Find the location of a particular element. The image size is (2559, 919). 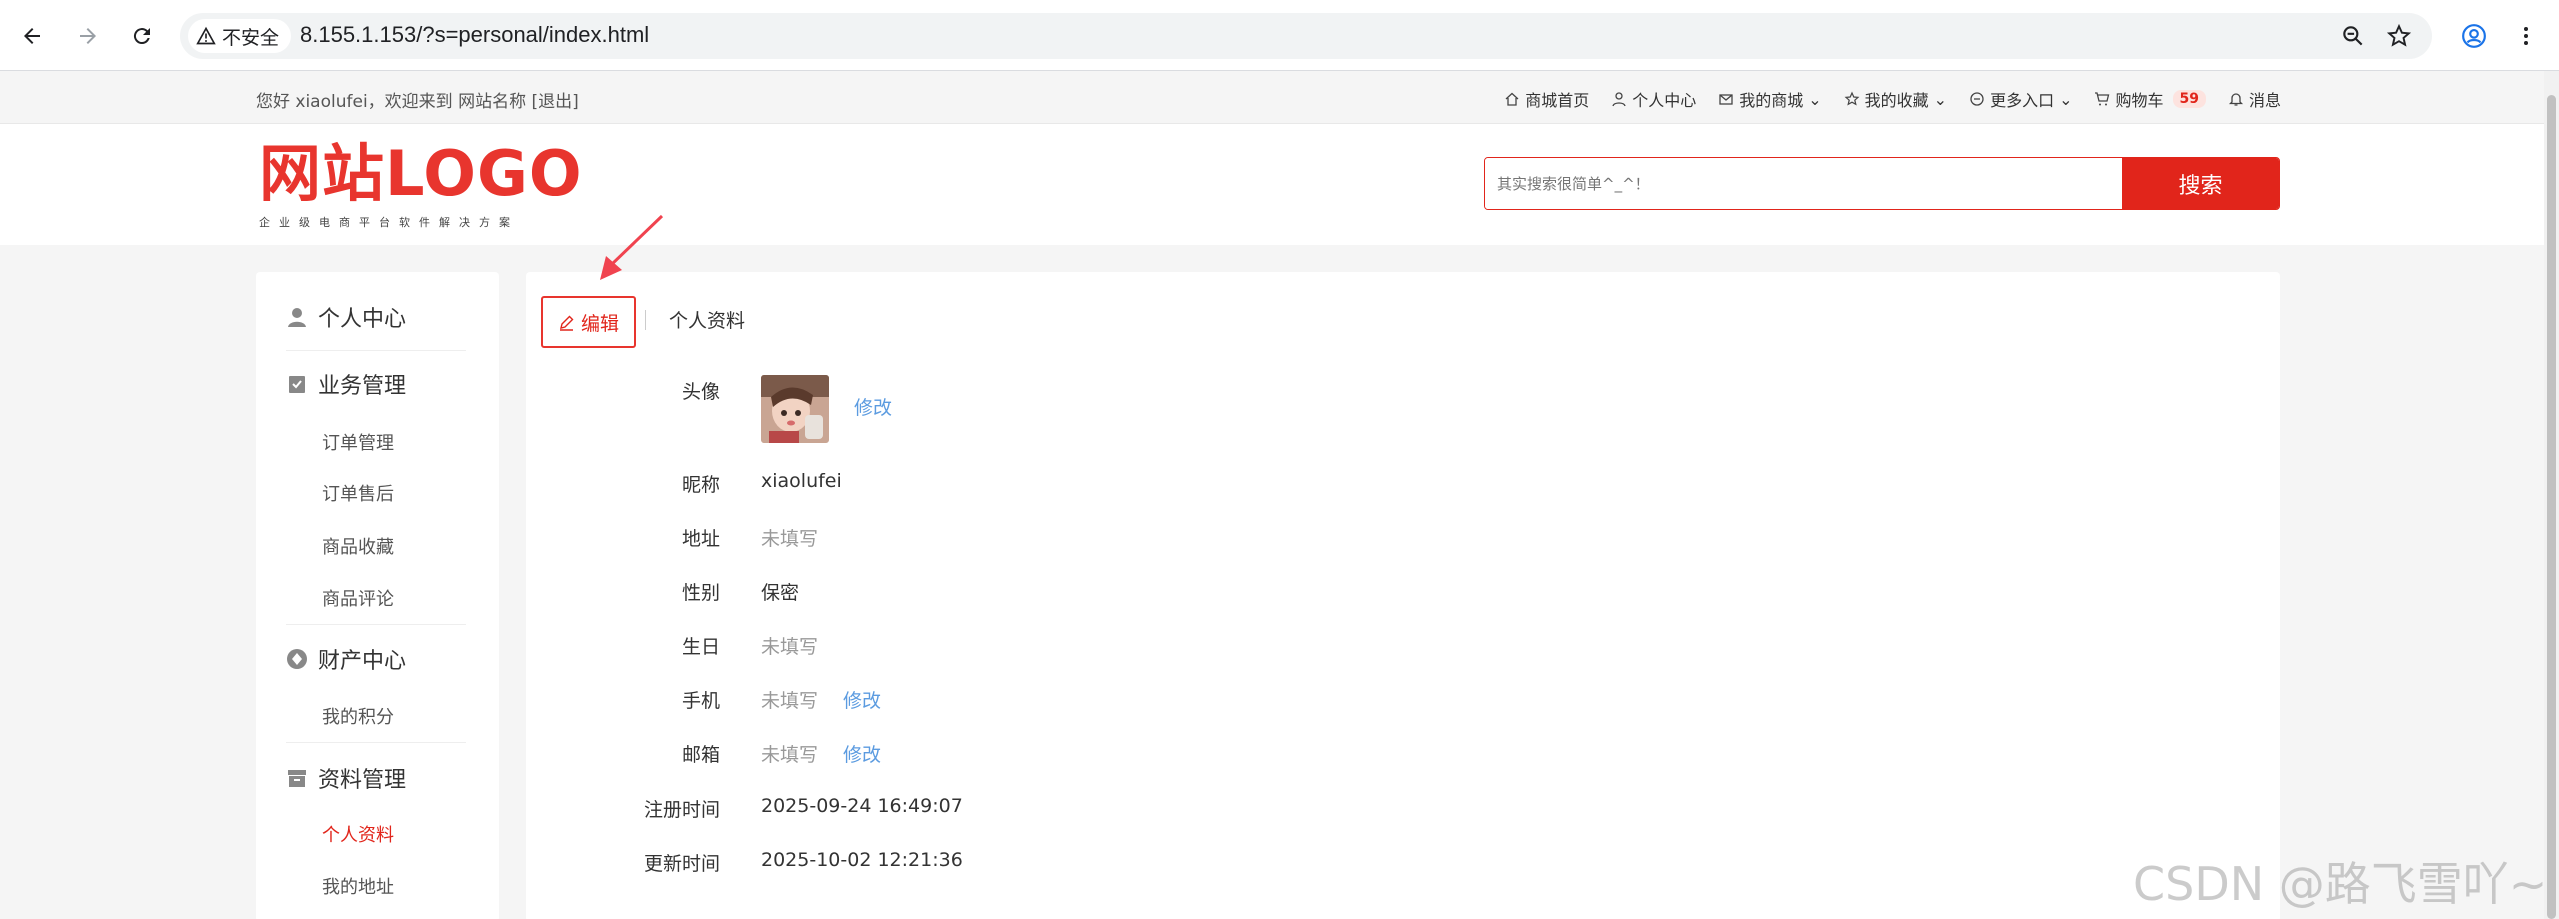

reload-icon is located at coordinates (142, 36).